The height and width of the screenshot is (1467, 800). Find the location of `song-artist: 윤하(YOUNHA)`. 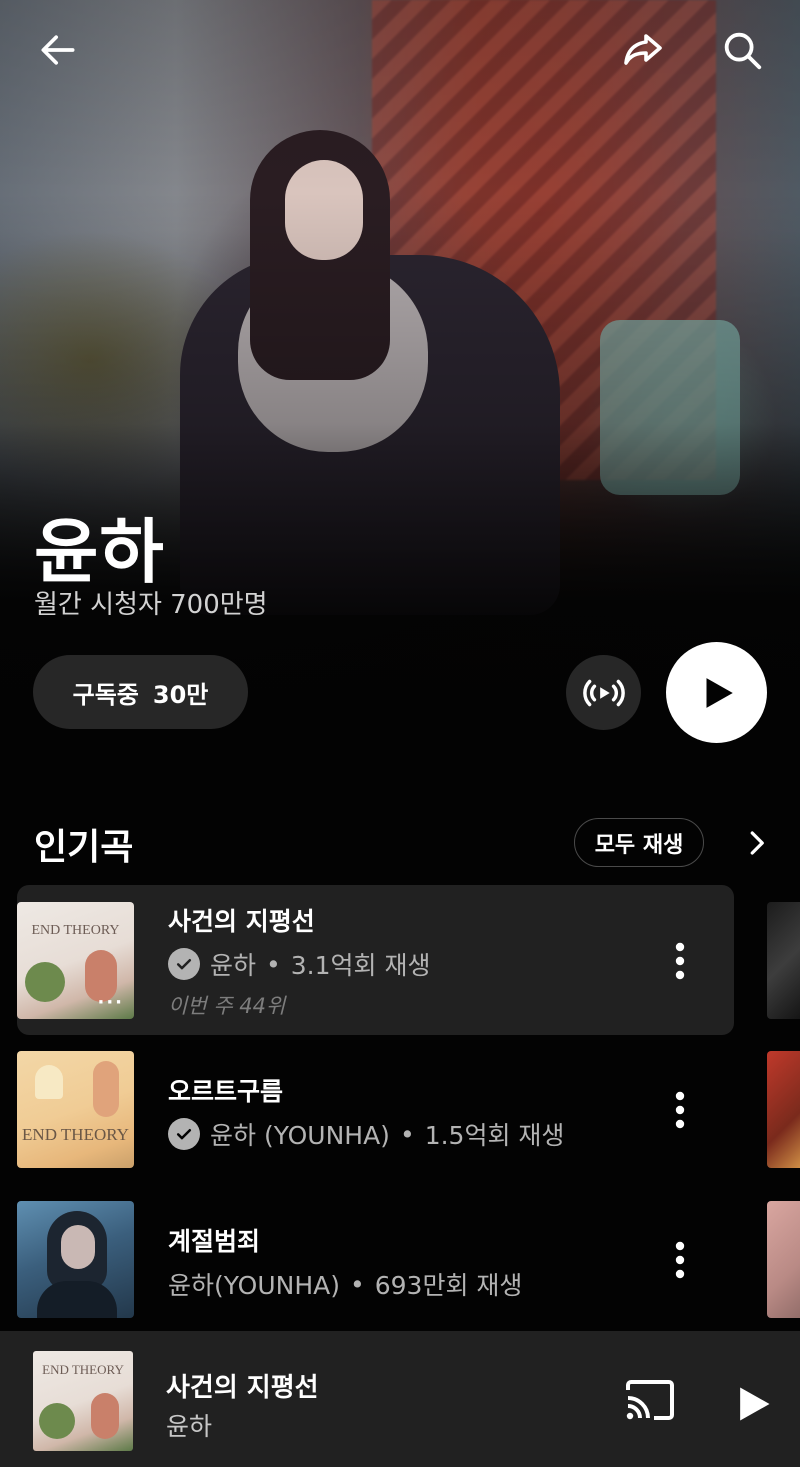

song-artist: 윤하(YOUNHA) is located at coordinates (254, 1285).